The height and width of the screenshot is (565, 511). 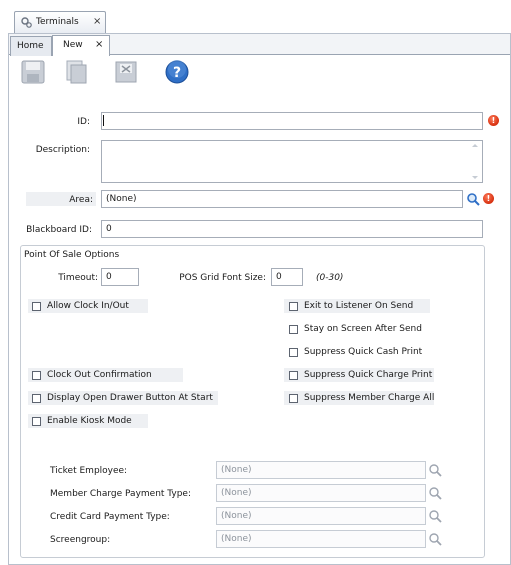 What do you see at coordinates (89, 471) in the screenshot?
I see `ticket-employee-label: Ticket Employee:` at bounding box center [89, 471].